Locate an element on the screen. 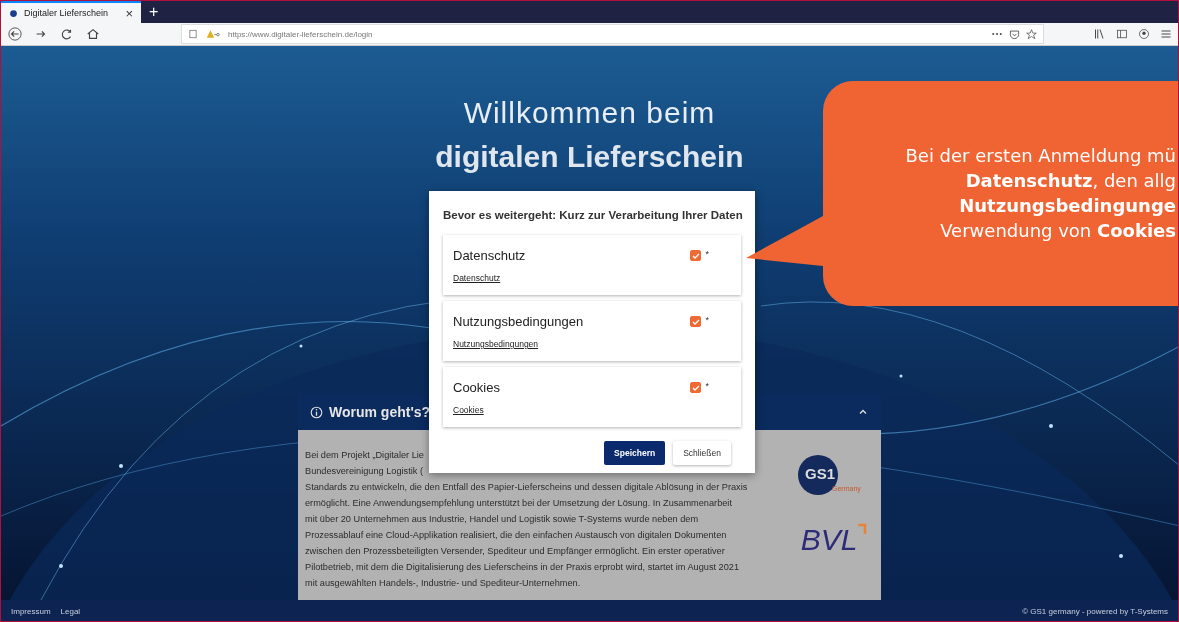  callout-text: Datenschutz, den allg is located at coordinates (1070, 181).